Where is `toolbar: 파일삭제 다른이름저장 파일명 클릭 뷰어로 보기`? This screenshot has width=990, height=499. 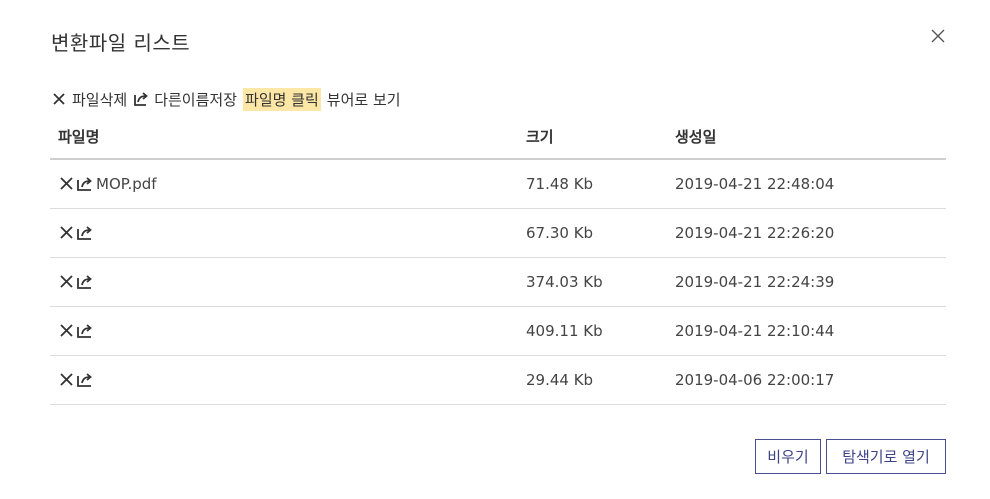 toolbar: 파일삭제 다른이름저장 파일명 클릭 뷰어로 보기 is located at coordinates (226, 99).